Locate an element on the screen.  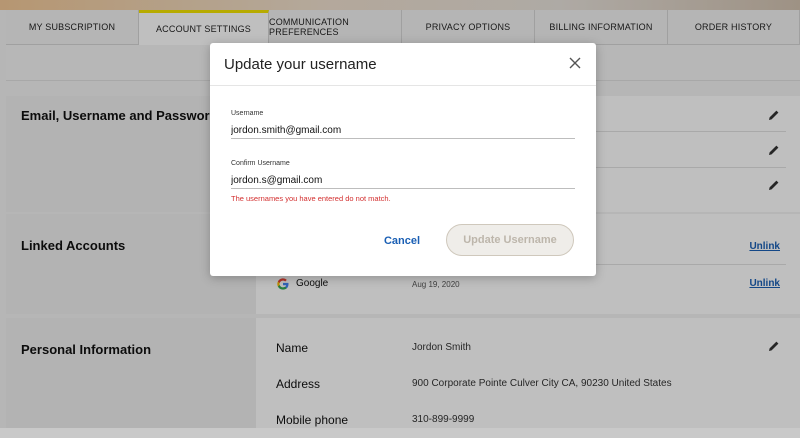
confirm-username-input is located at coordinates (403, 180).